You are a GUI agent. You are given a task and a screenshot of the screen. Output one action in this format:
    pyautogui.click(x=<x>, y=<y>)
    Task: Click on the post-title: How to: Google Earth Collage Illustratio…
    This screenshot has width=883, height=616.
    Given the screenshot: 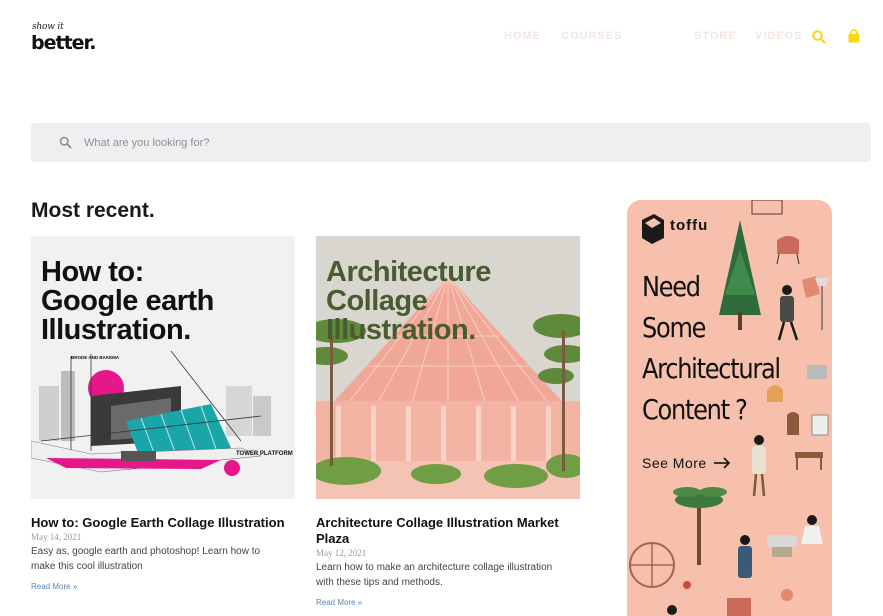 What is the action you would take?
    pyautogui.click(x=163, y=523)
    